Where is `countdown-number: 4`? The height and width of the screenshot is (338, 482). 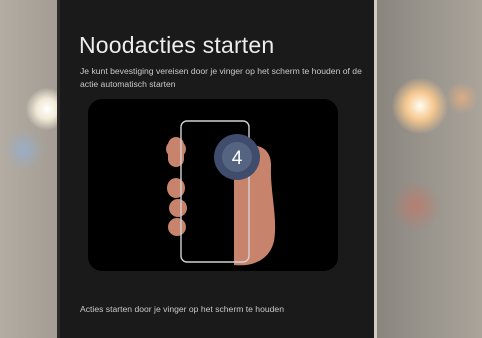
countdown-number: 4 is located at coordinates (237, 158).